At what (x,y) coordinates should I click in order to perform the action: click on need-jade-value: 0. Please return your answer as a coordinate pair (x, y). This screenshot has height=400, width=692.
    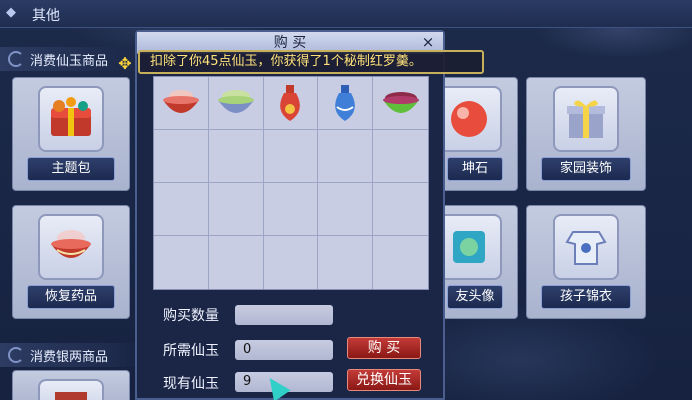
    Looking at the image, I should click on (284, 350).